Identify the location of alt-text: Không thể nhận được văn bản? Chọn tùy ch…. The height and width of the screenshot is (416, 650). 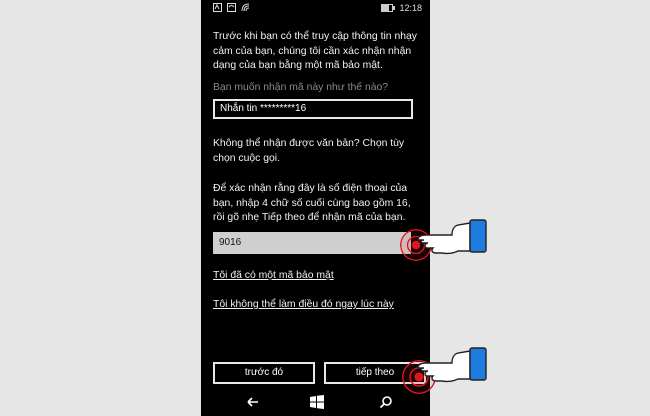
(309, 151).